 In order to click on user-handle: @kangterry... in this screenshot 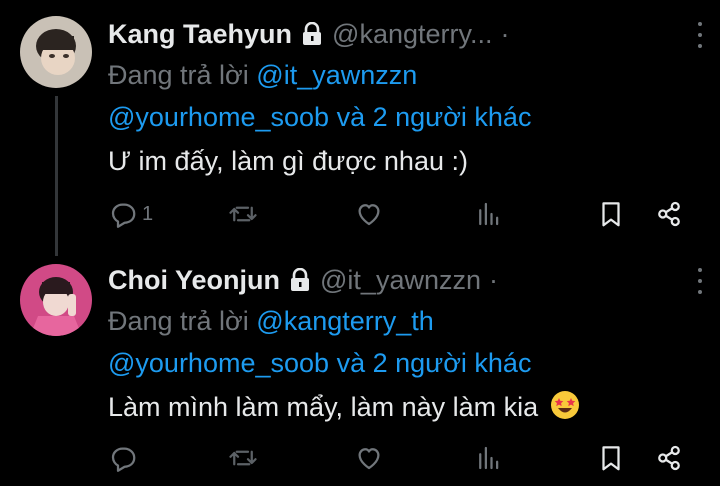, I will do `click(412, 34)`.